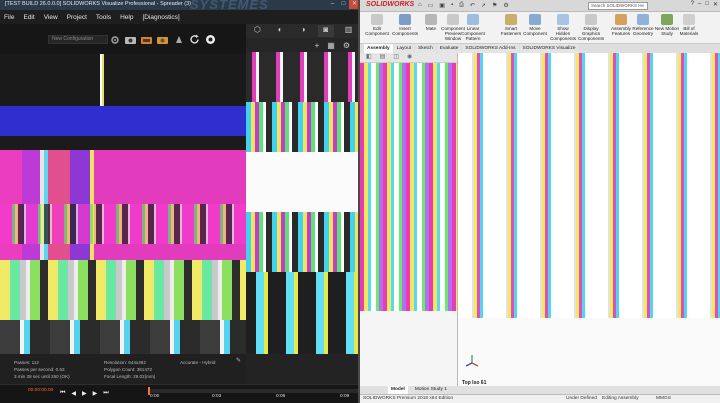 This screenshot has width=720, height=403. I want to click on palette-content, so click(303, 203).